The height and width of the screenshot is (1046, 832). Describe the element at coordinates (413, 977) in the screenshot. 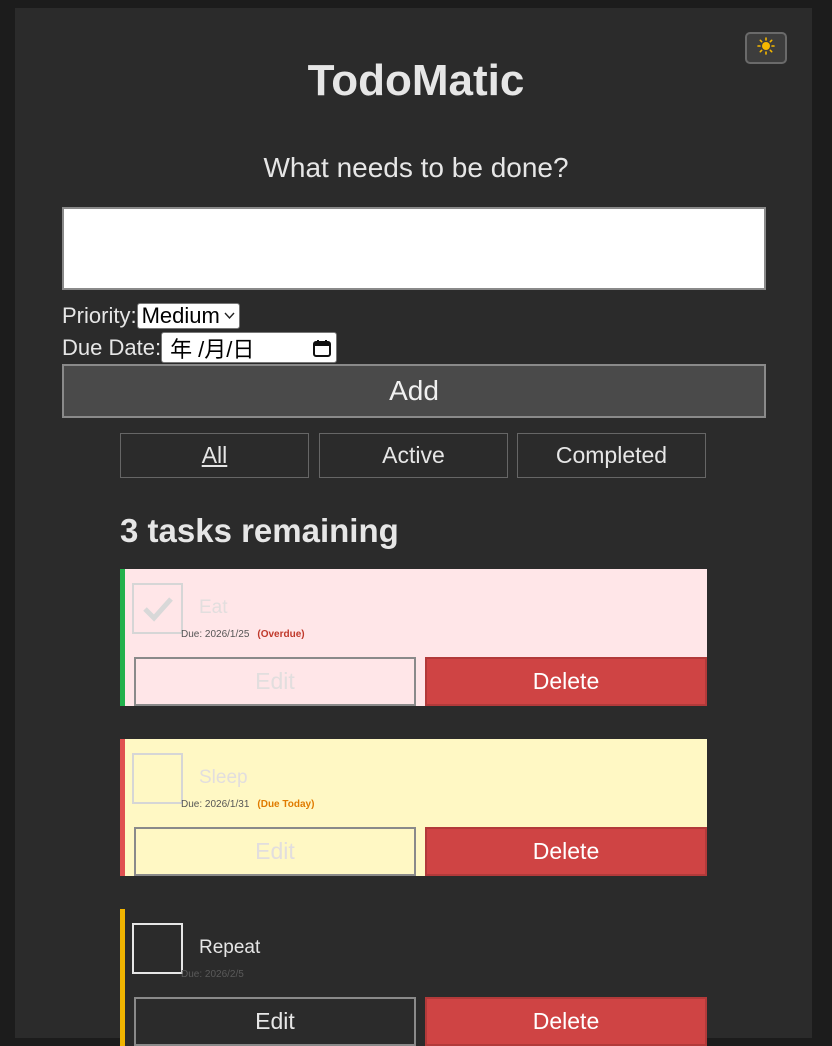

I see `todo-item: Repeat Due: 2026/2/5 Edit Delete` at that location.